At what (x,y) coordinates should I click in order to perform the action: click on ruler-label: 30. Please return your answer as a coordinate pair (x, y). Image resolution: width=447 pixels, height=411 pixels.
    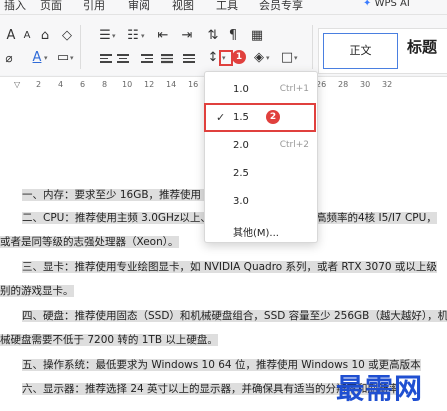
    Looking at the image, I should click on (365, 84).